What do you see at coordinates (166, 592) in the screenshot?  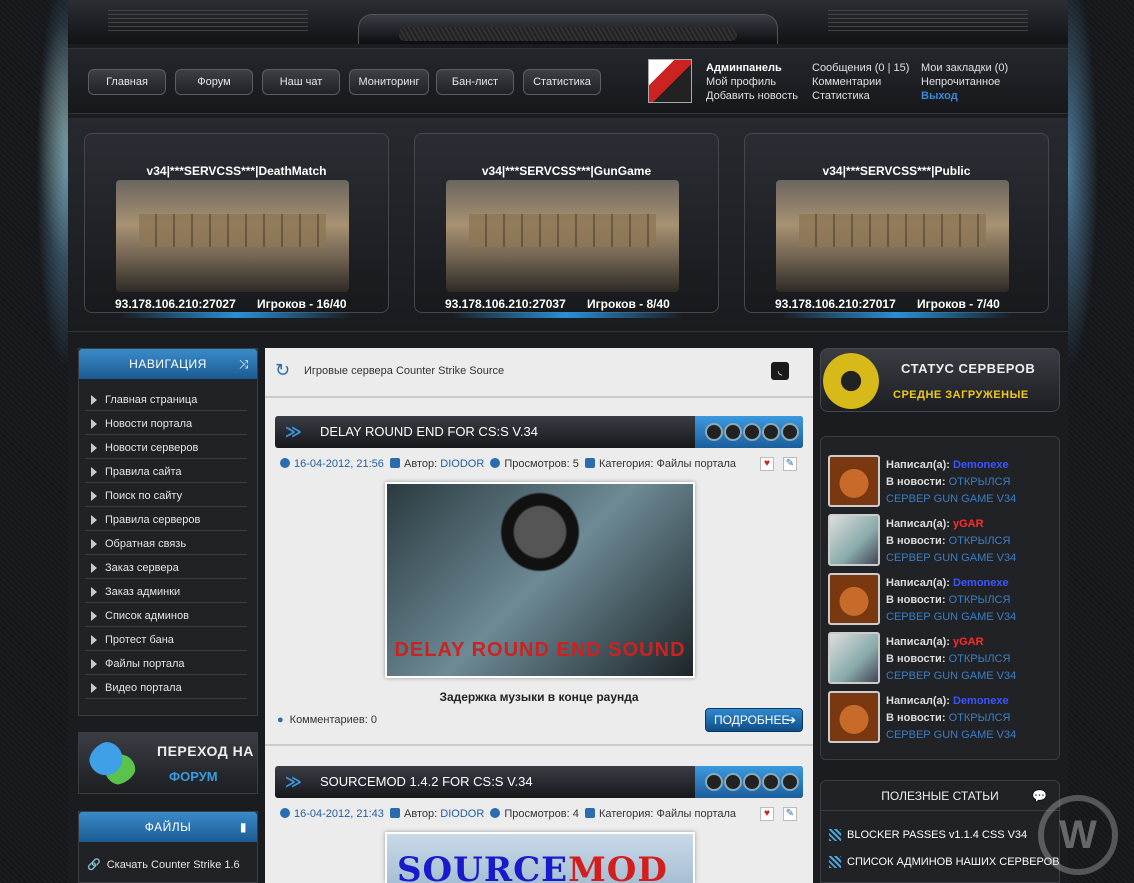 I see `sidebar-item-order-admin: Заказ админки` at bounding box center [166, 592].